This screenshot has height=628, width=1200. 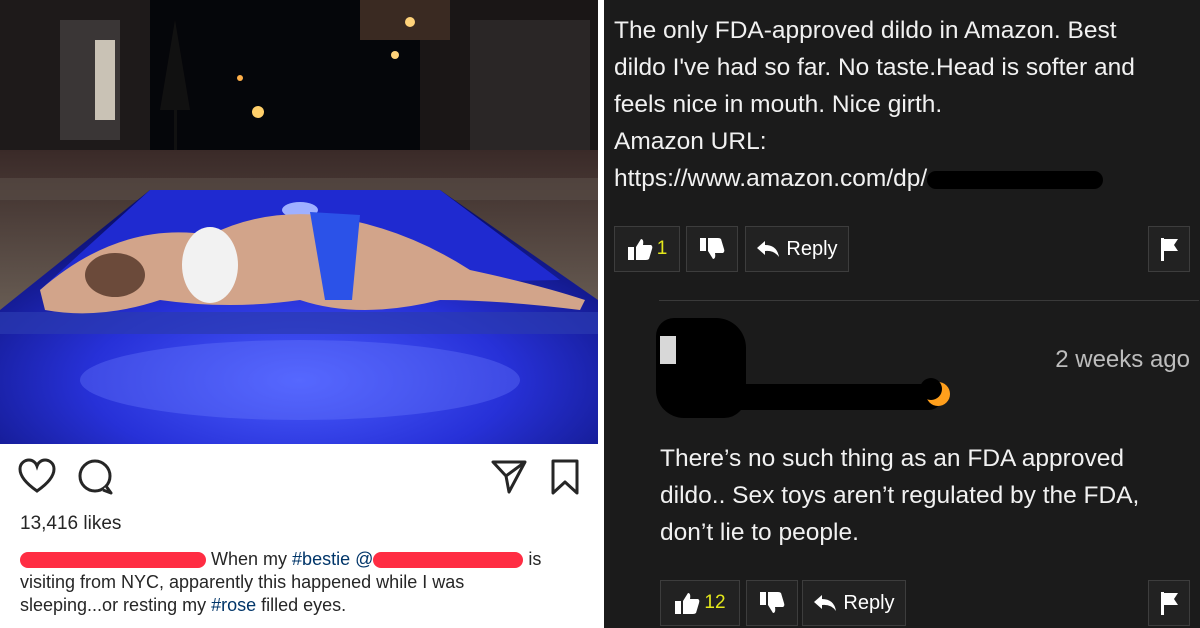 What do you see at coordinates (778, 104) in the screenshot?
I see `comment-line: feels nice in mouth. Nice girth.` at bounding box center [778, 104].